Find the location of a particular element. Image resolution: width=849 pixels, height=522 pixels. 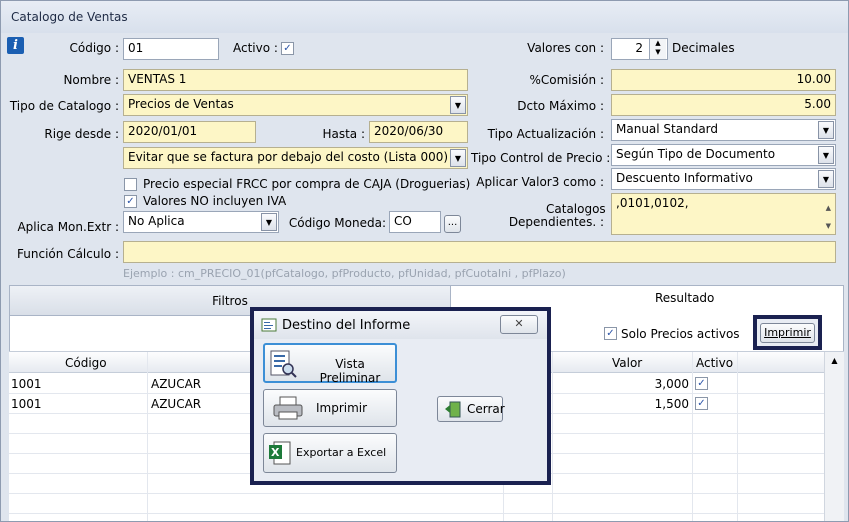

catalogos-dep-label-2: Dependientes. : is located at coordinates (556, 222).